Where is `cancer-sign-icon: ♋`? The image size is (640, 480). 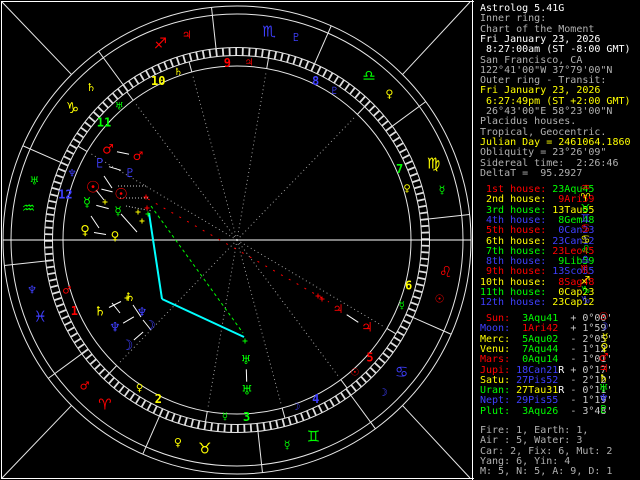
cancer-sign-icon: ♋ is located at coordinates (401, 372).